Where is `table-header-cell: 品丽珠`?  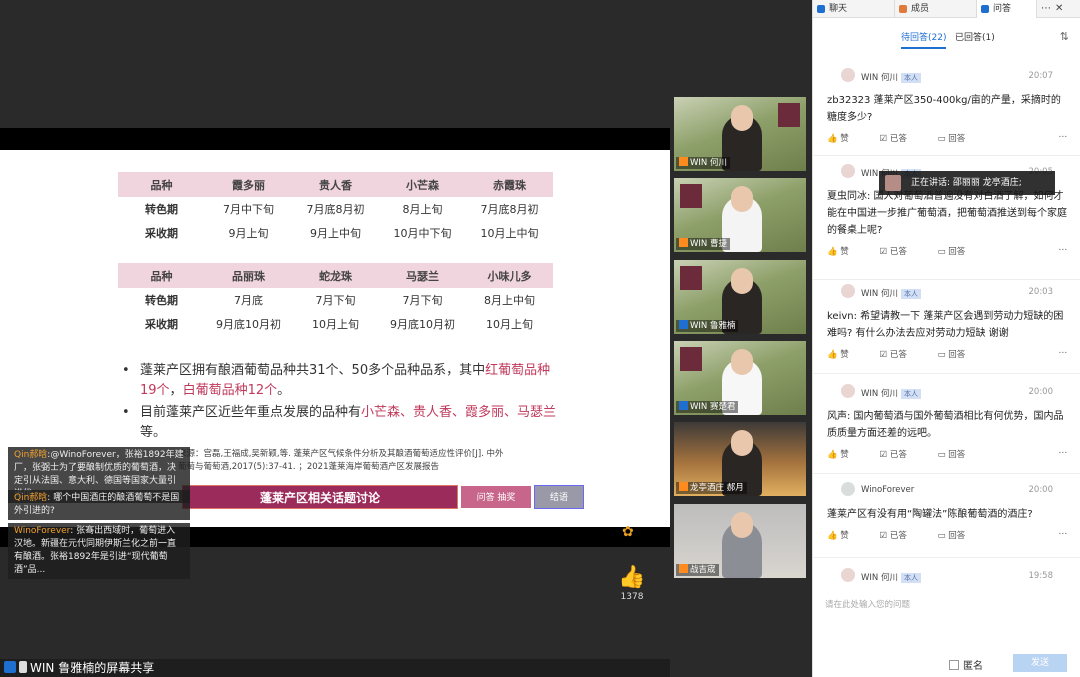 table-header-cell: 品丽珠 is located at coordinates (248, 275).